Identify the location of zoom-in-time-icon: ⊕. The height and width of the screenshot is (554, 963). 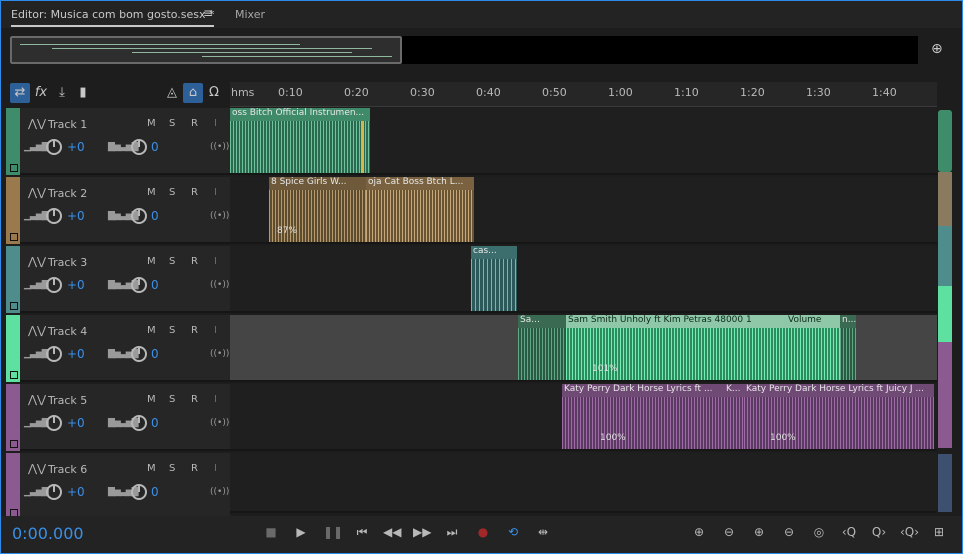
(759, 532).